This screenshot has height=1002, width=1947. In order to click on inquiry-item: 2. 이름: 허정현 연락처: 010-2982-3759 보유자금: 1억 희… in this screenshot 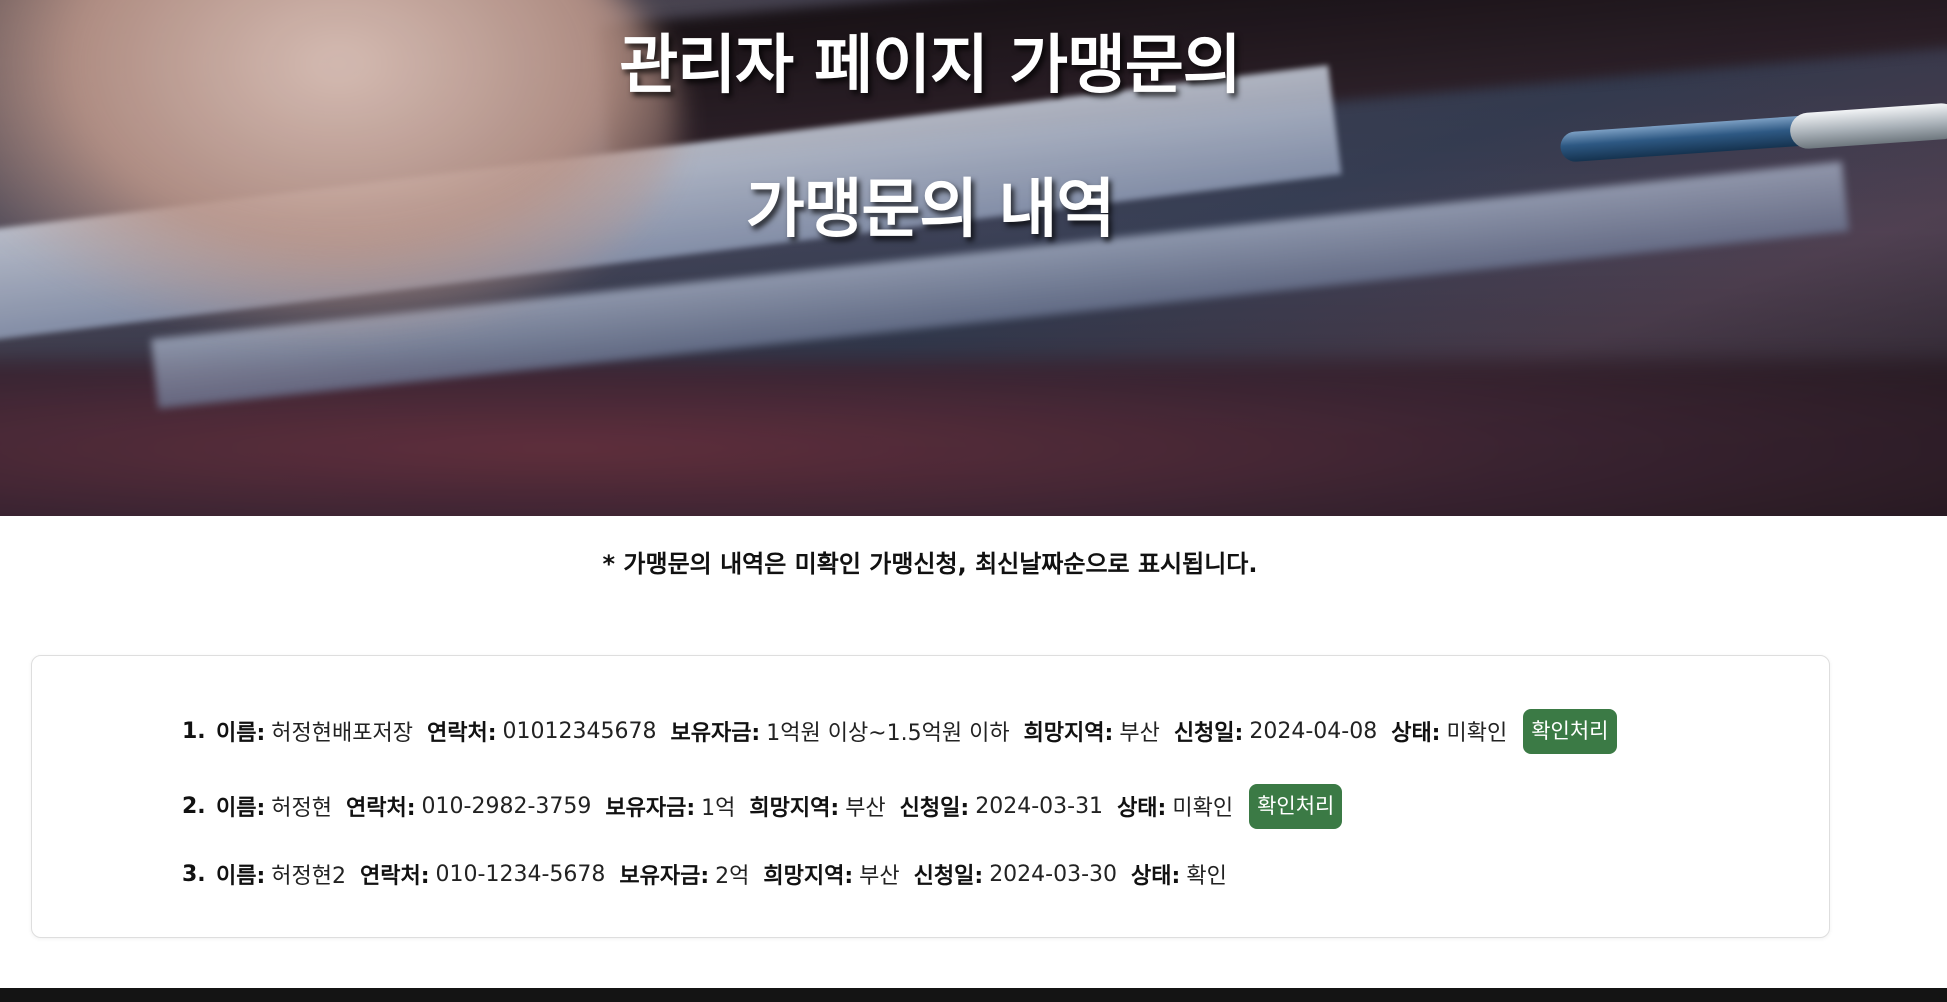, I will do `click(762, 806)`.